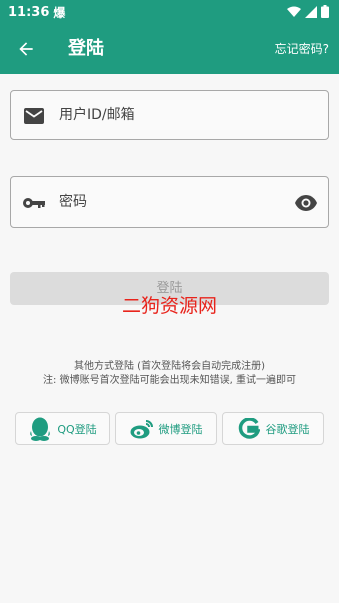  Describe the element at coordinates (59, 12) in the screenshot. I see `notification-icon: 爆` at that location.